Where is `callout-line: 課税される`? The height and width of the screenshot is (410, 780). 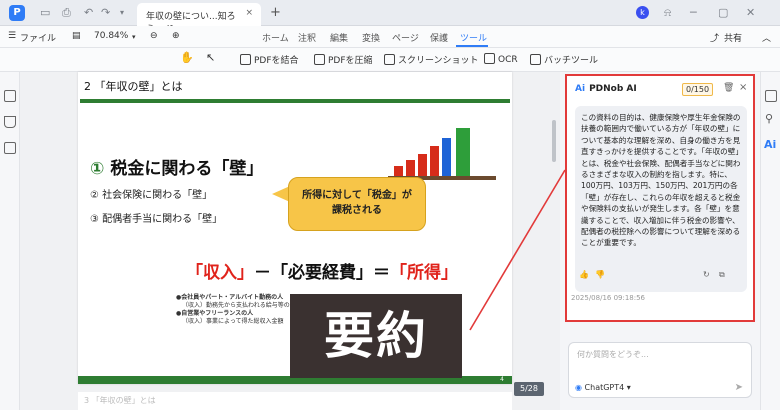 callout-line: 課税される is located at coordinates (357, 210).